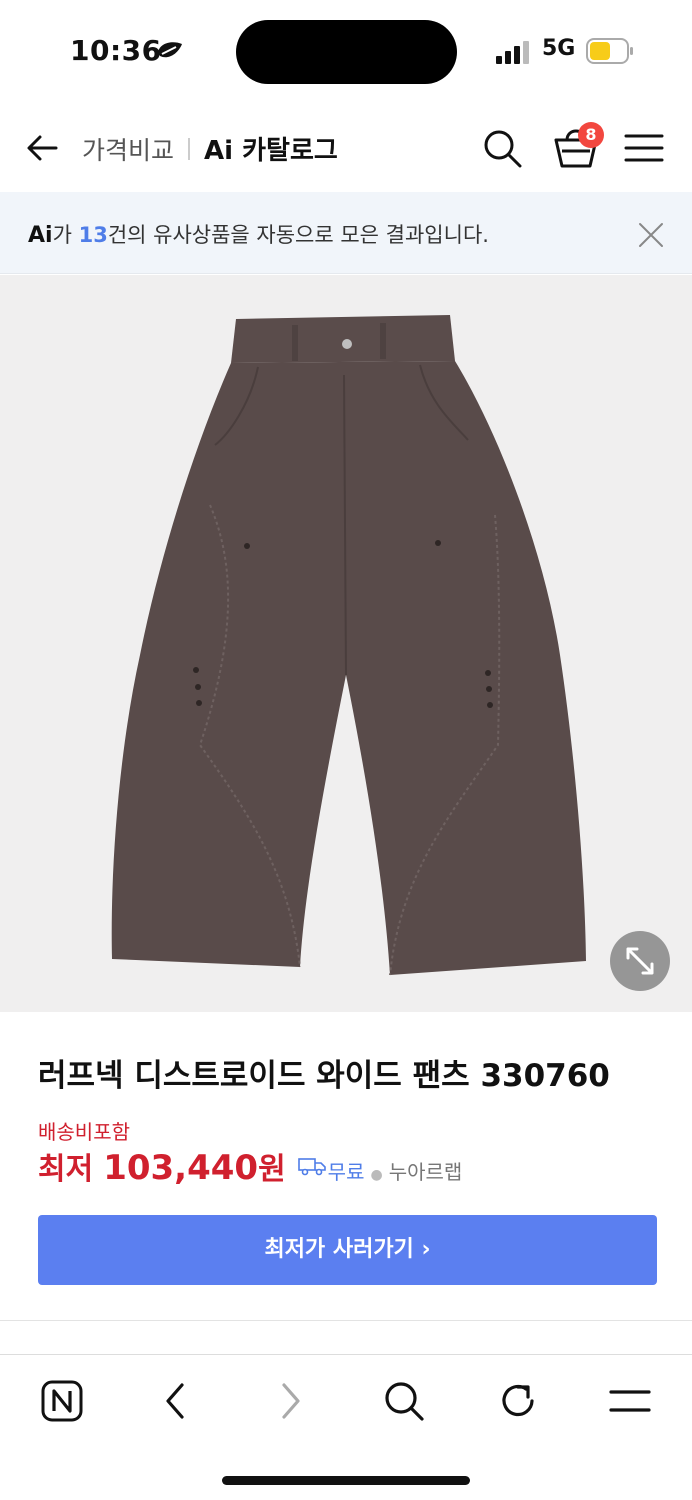  I want to click on product-title: 러프넥 디스트로이드 와이드 팬츠 330760, so click(324, 1076).